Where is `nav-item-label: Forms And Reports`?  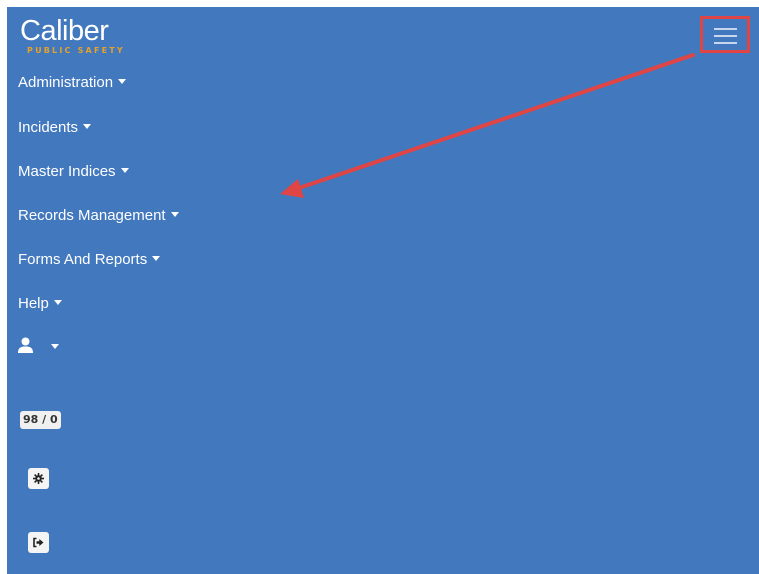 nav-item-label: Forms And Reports is located at coordinates (83, 259).